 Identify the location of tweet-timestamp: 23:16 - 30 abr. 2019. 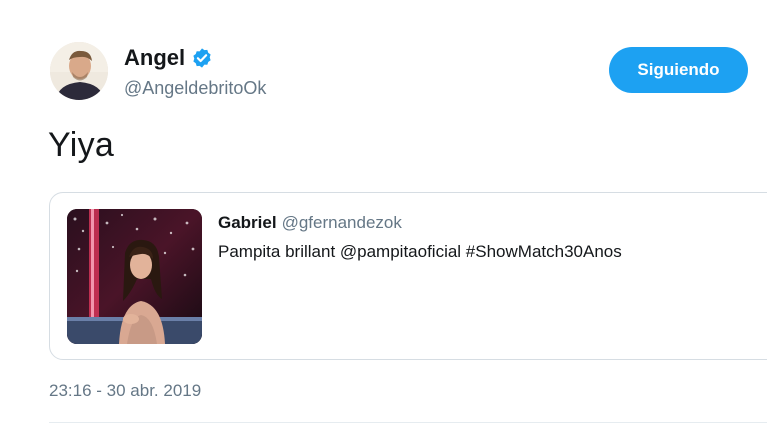
(125, 391).